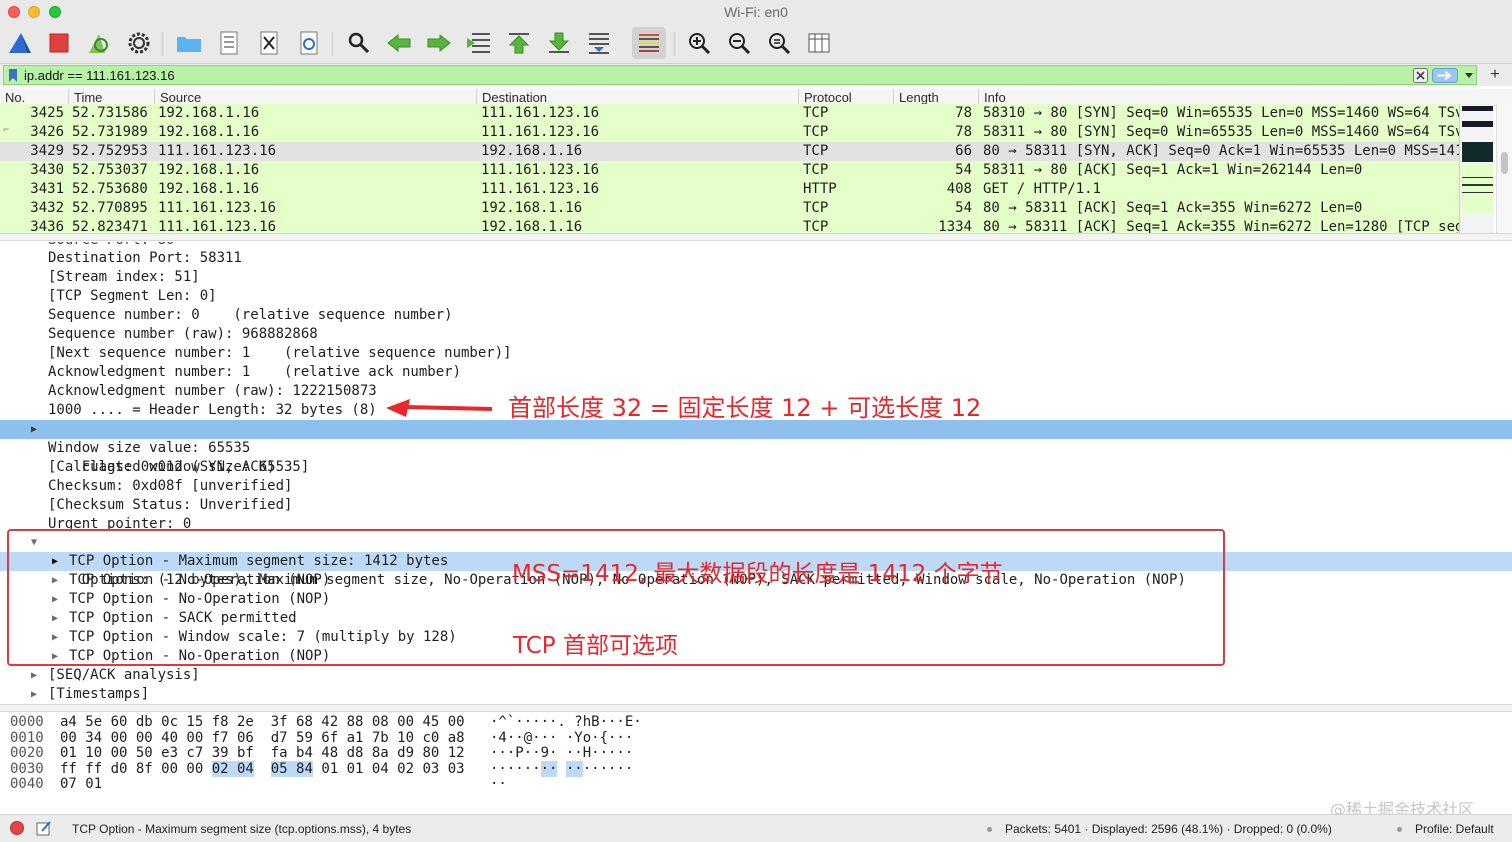 The height and width of the screenshot is (842, 1512). I want to click on capture-status-icon, so click(17, 828).